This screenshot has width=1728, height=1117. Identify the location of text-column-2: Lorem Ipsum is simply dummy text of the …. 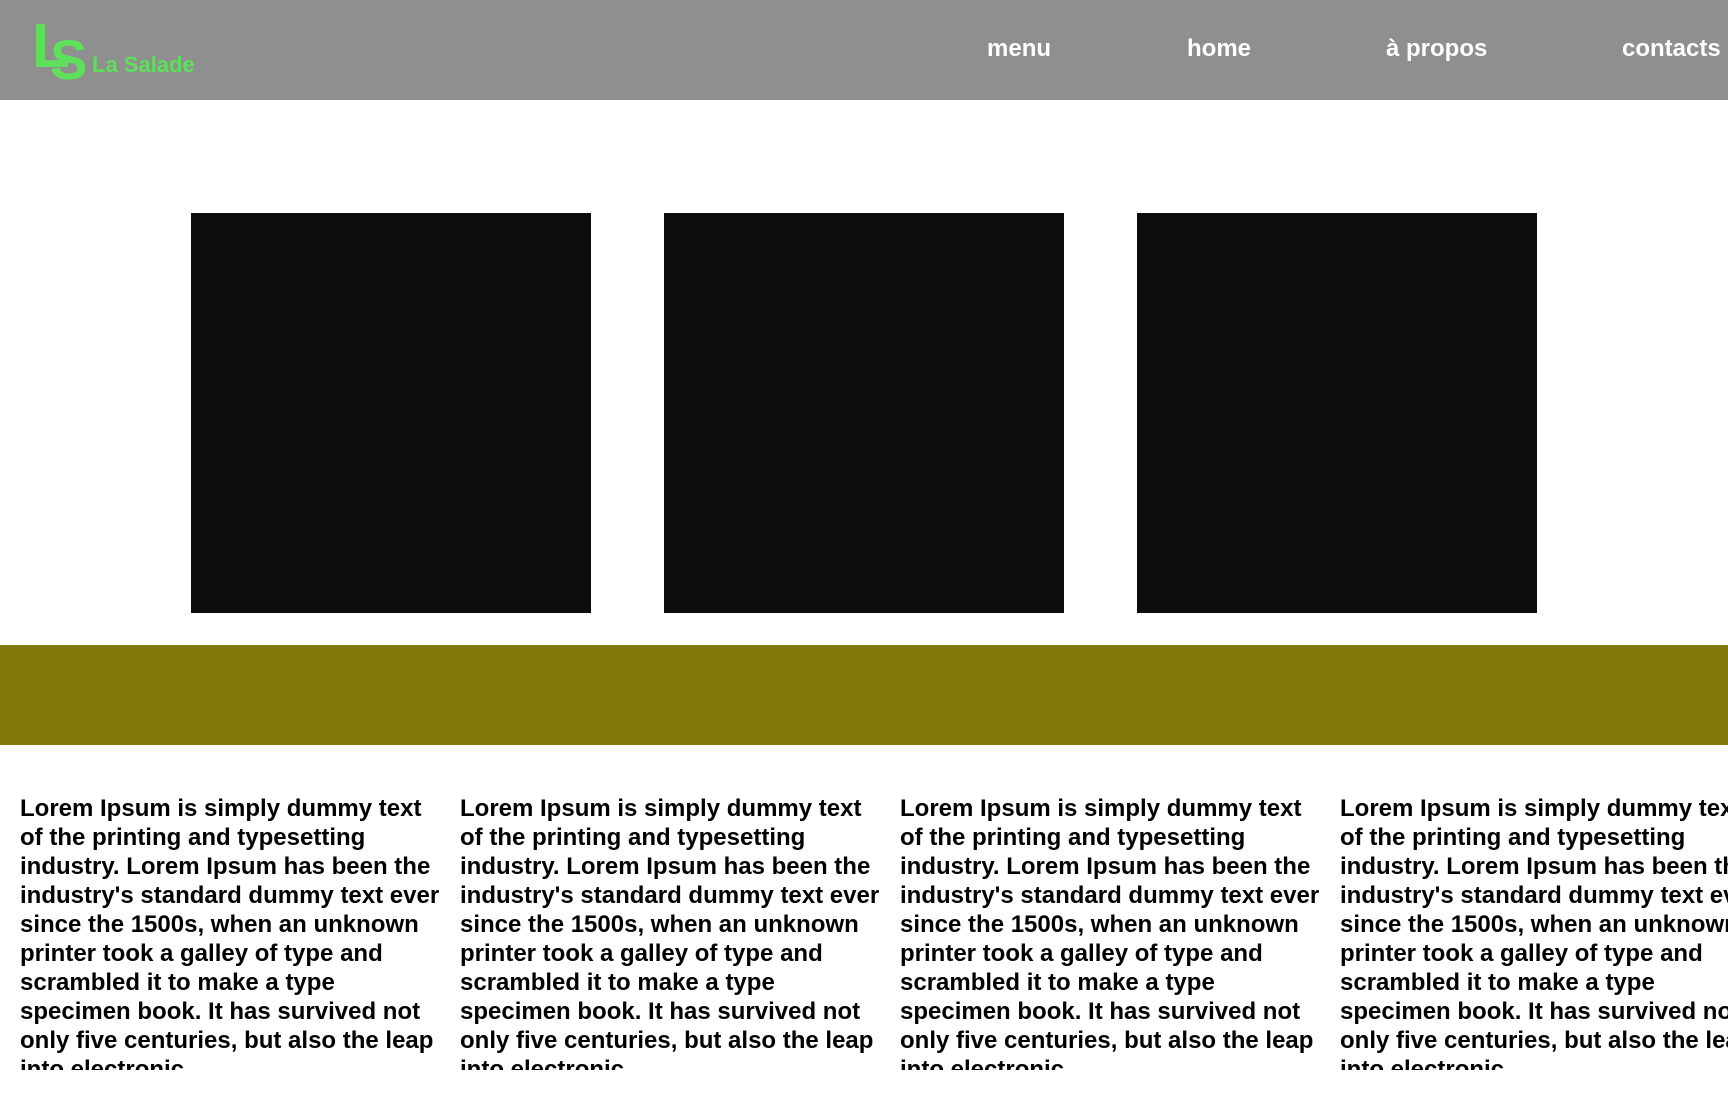
(670, 932).